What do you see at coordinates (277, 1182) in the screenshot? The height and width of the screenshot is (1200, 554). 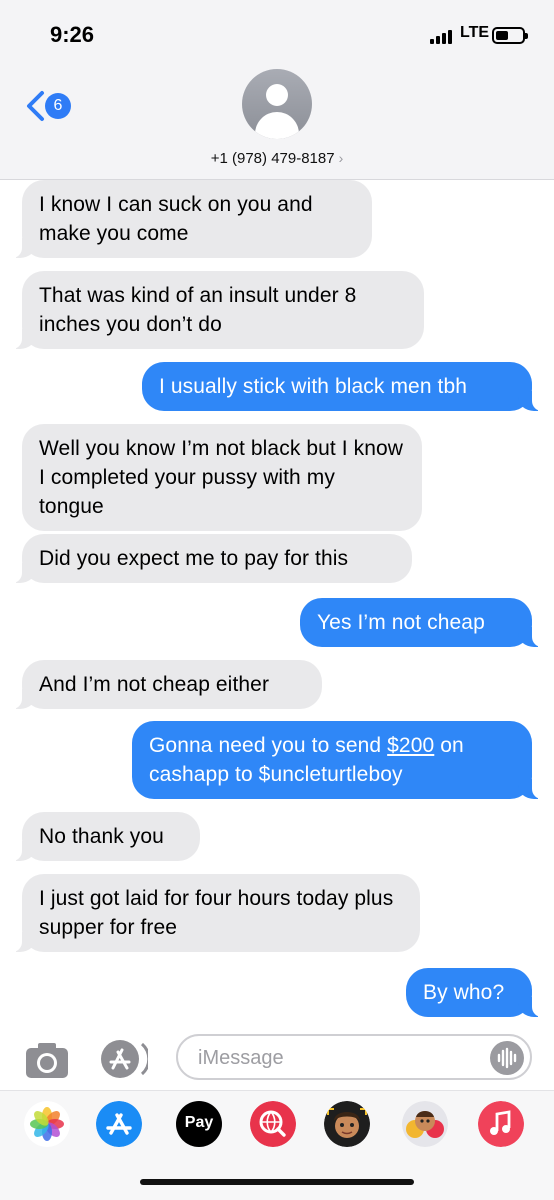 I see `home-indicator` at bounding box center [277, 1182].